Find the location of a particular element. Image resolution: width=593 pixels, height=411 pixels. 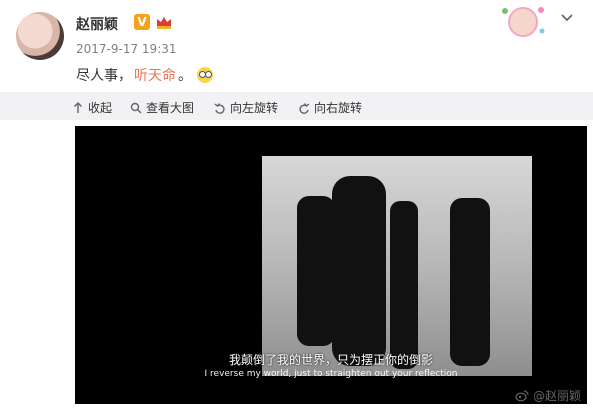

crown-icon is located at coordinates (164, 23).